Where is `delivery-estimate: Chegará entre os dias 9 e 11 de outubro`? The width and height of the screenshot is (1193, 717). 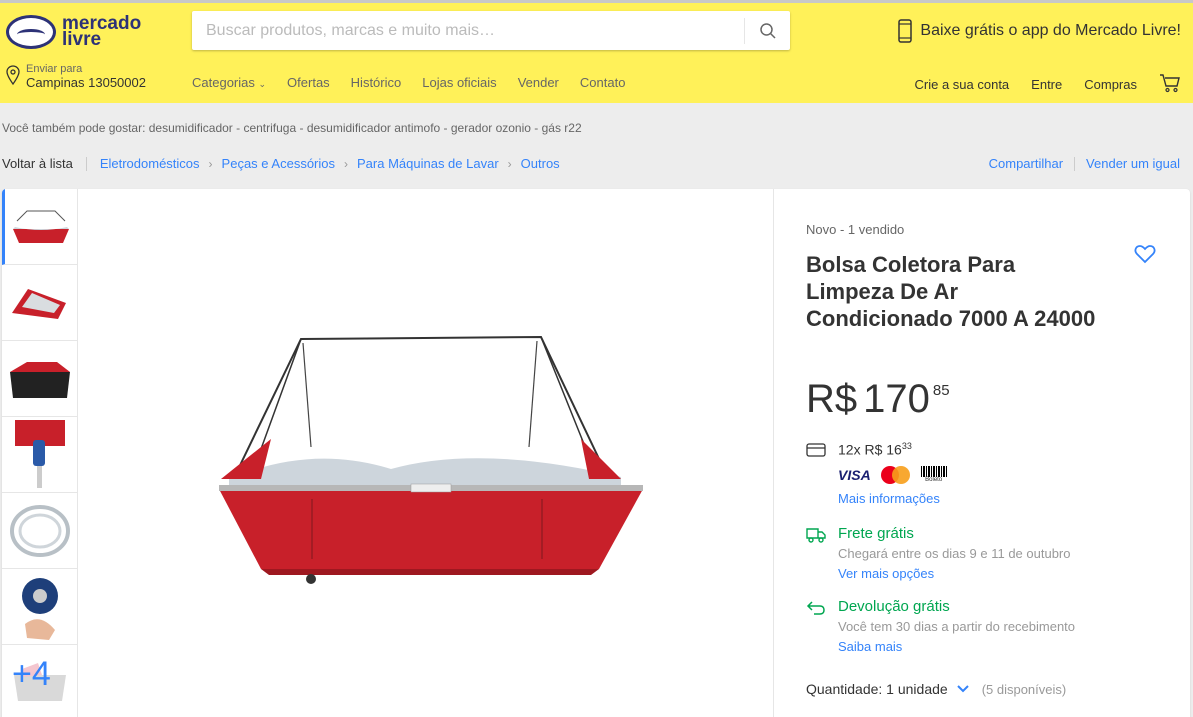
delivery-estimate: Chegará entre os dias 9 e 11 de outubro is located at coordinates (954, 553).